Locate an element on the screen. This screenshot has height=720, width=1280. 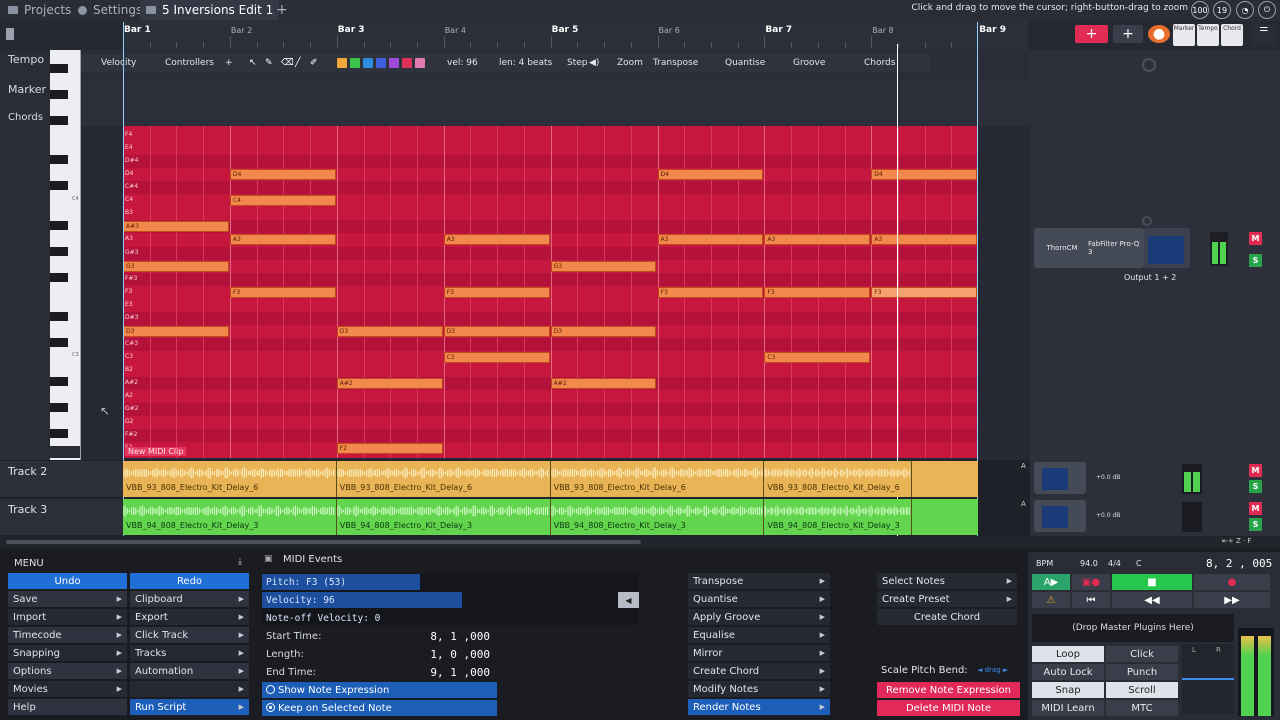
tab-settings: Settings is located at coordinates (110, 10).